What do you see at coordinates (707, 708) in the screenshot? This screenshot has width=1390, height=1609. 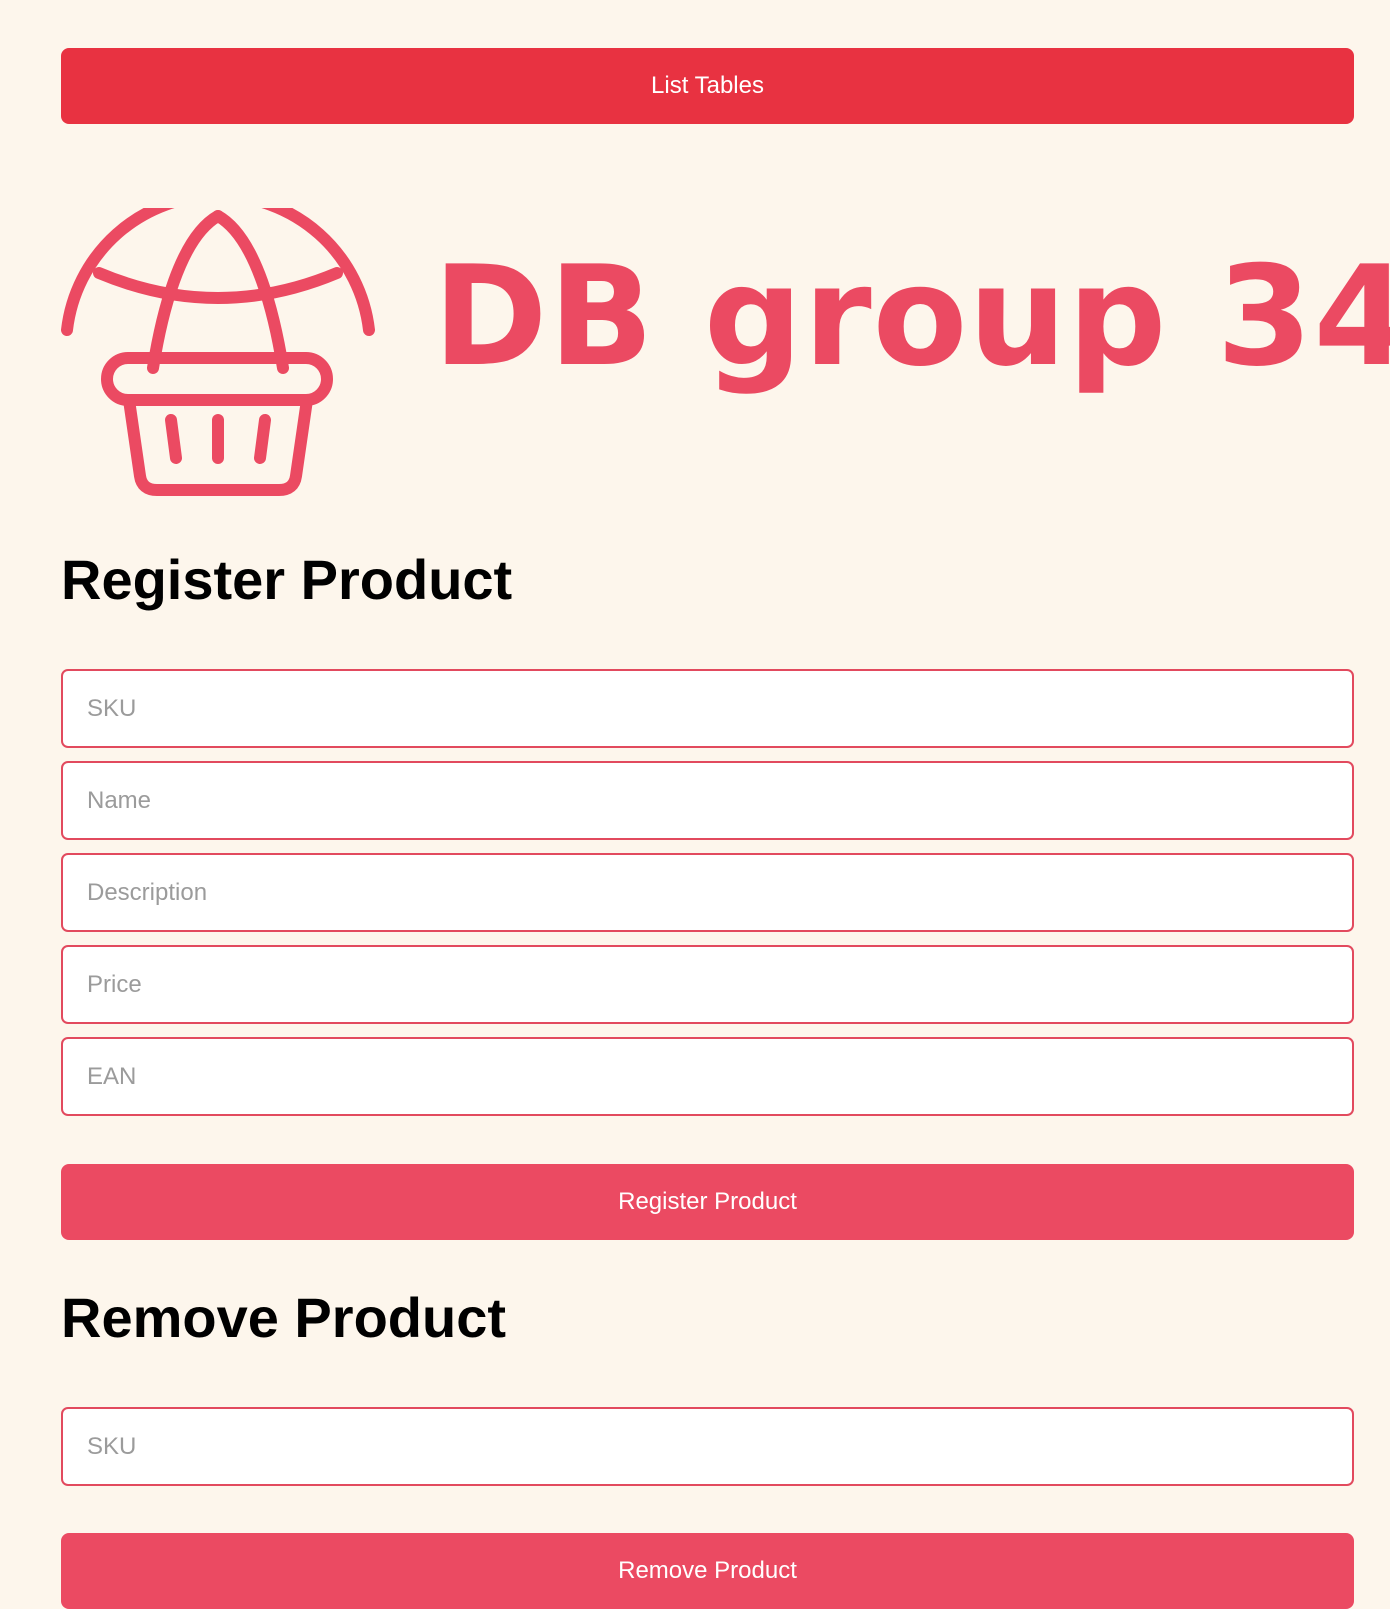 I see `register-sku-input` at bounding box center [707, 708].